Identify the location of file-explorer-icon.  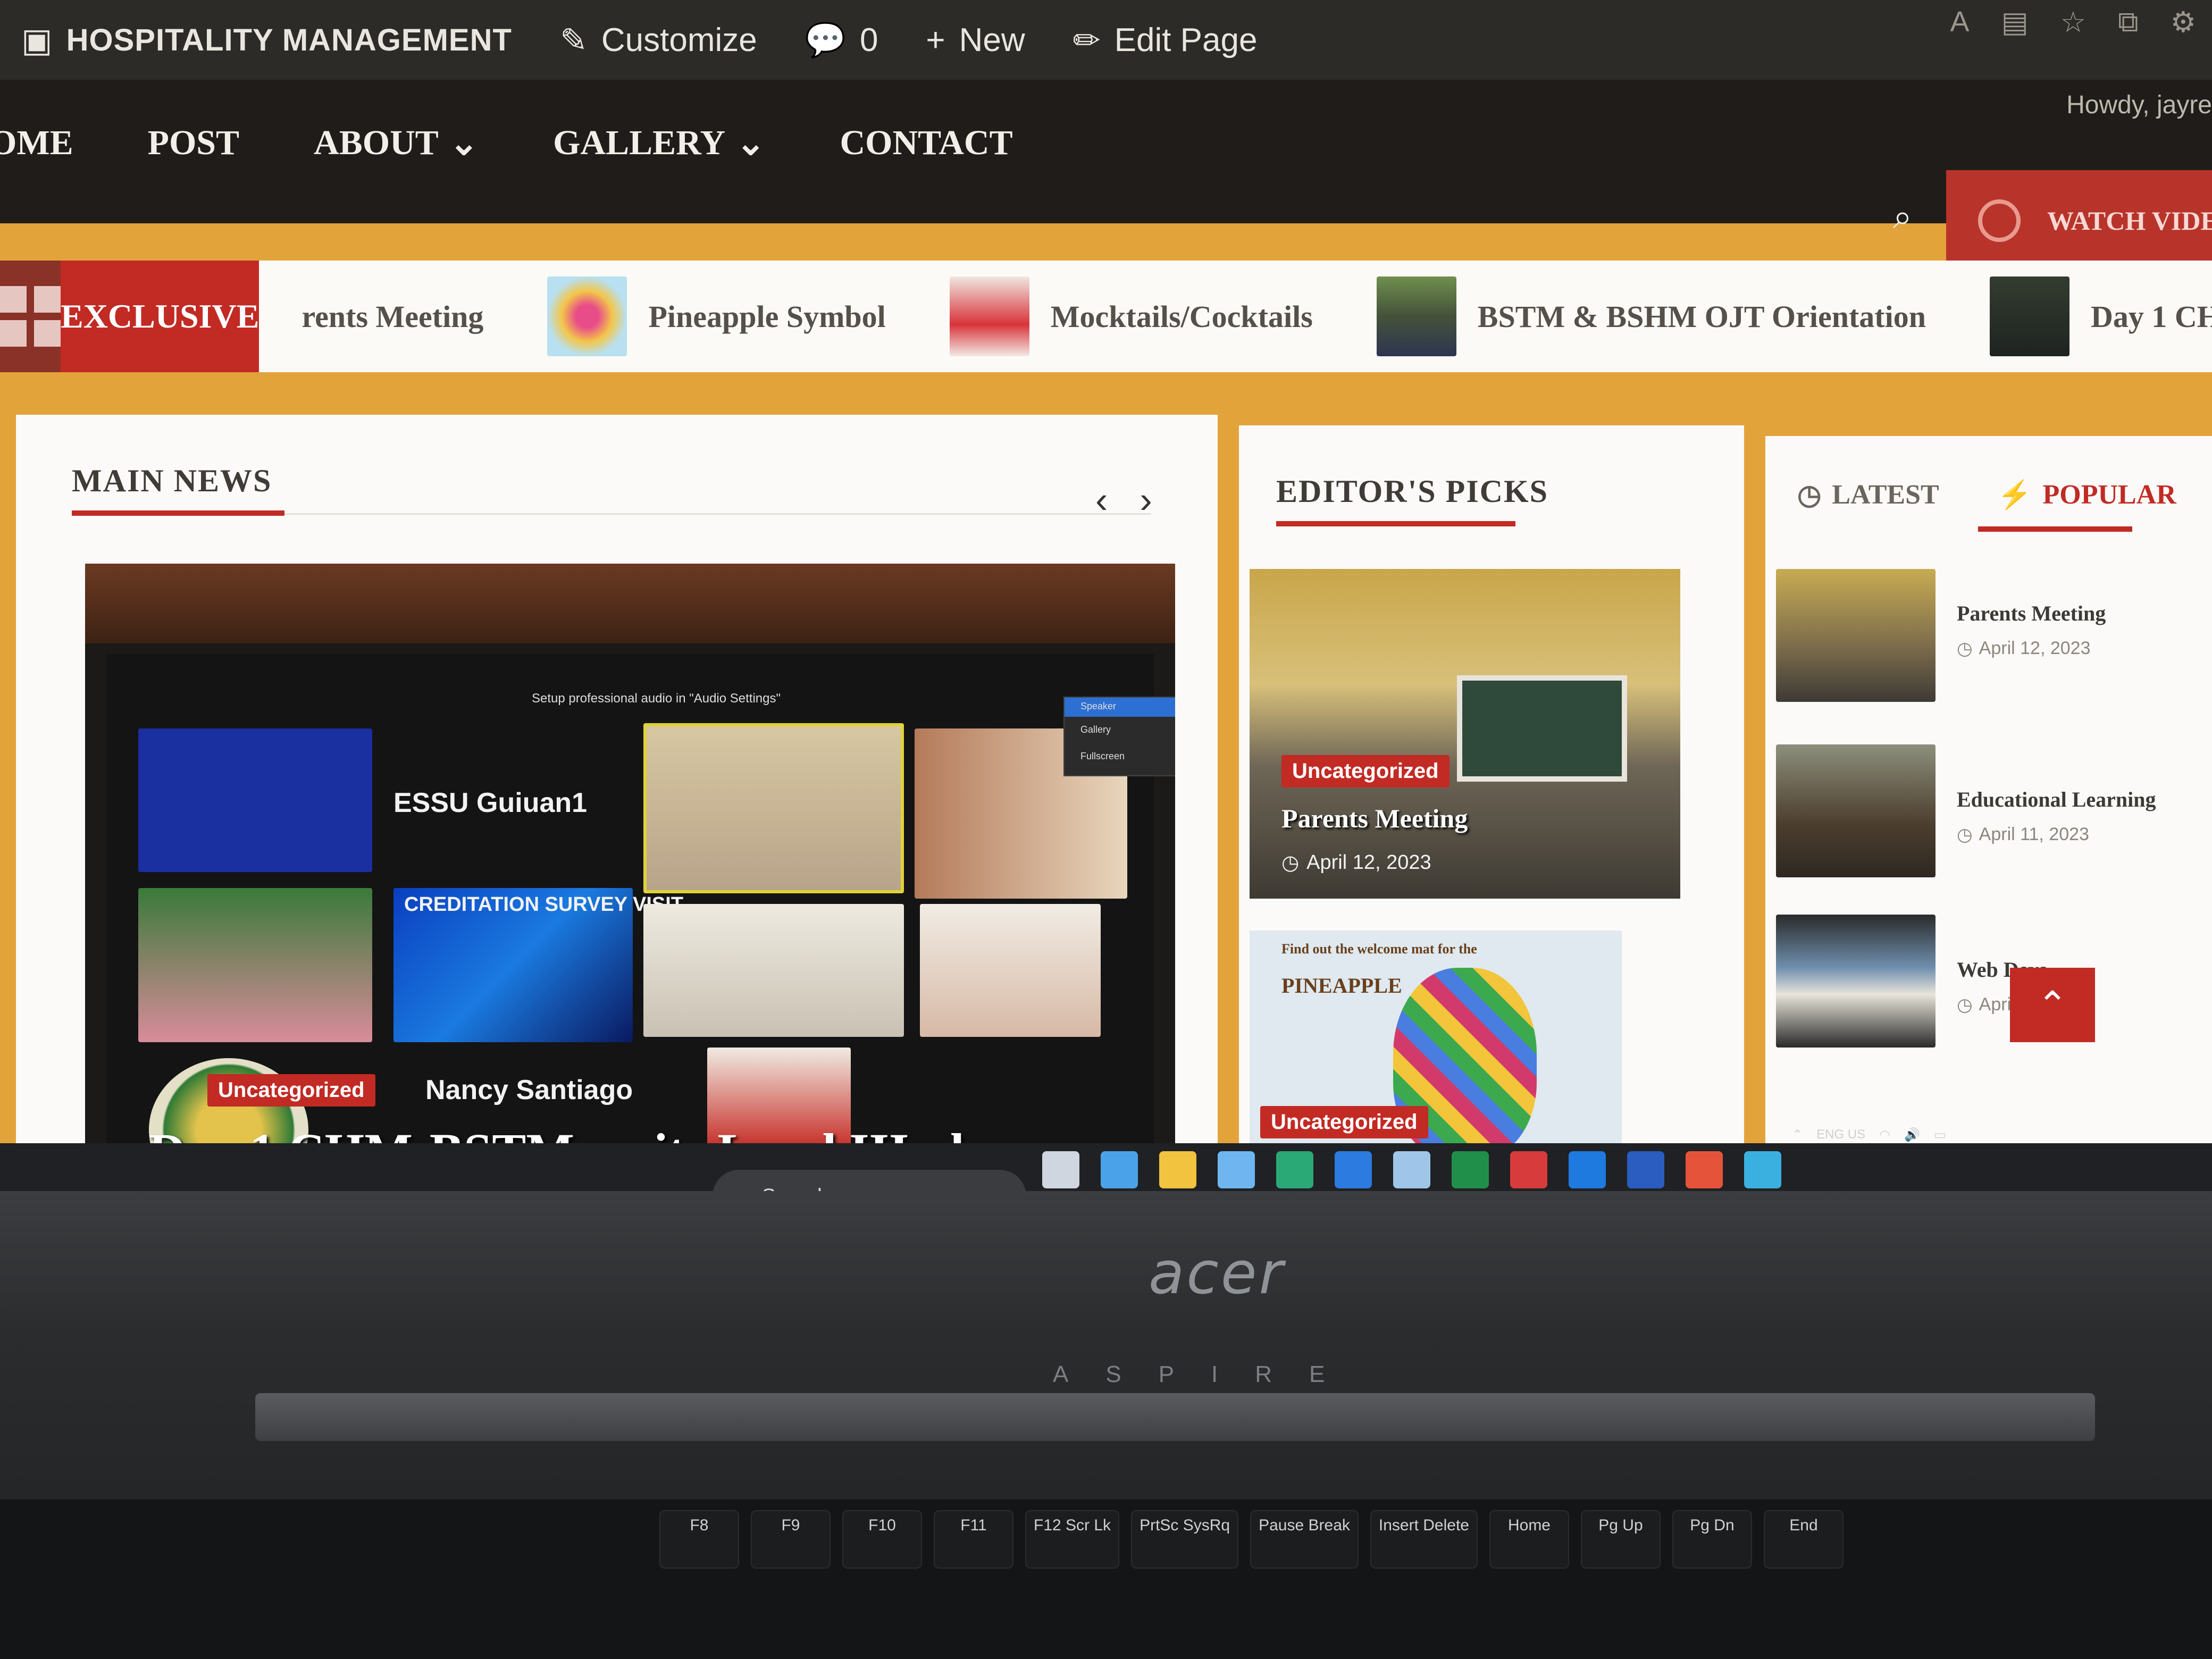
(1177, 1169).